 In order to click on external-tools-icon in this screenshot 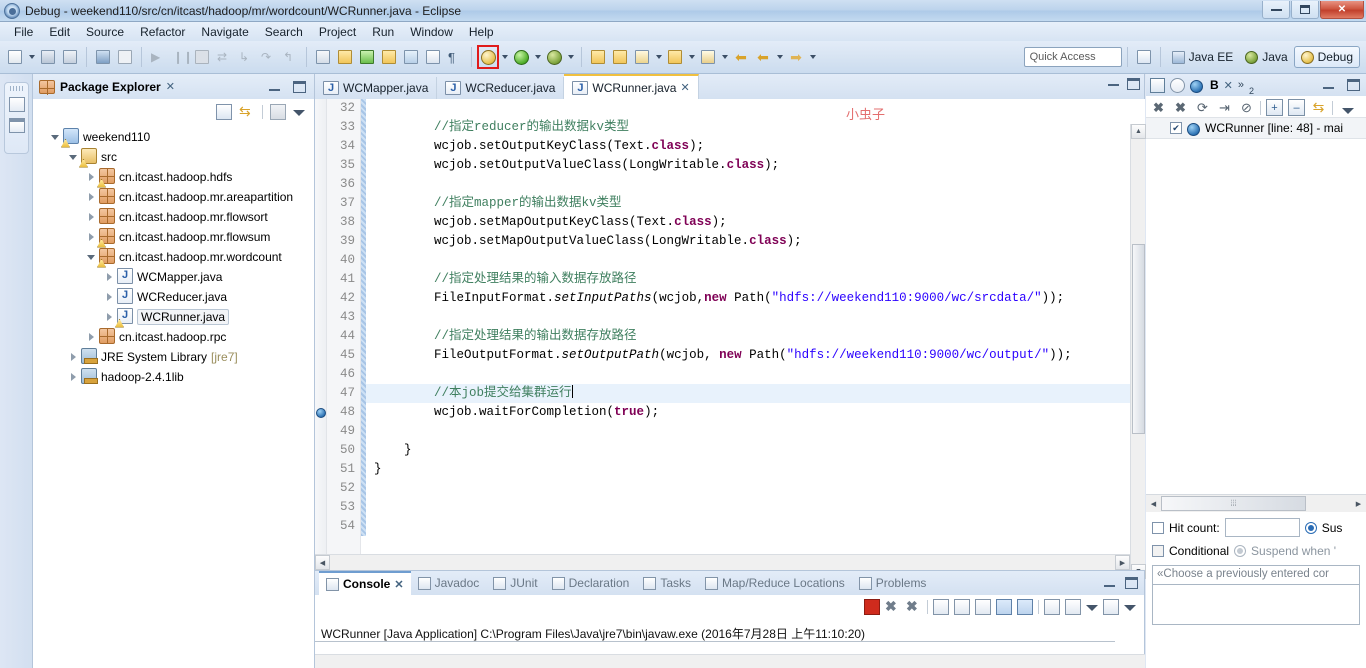, I will do `click(620, 57)`.